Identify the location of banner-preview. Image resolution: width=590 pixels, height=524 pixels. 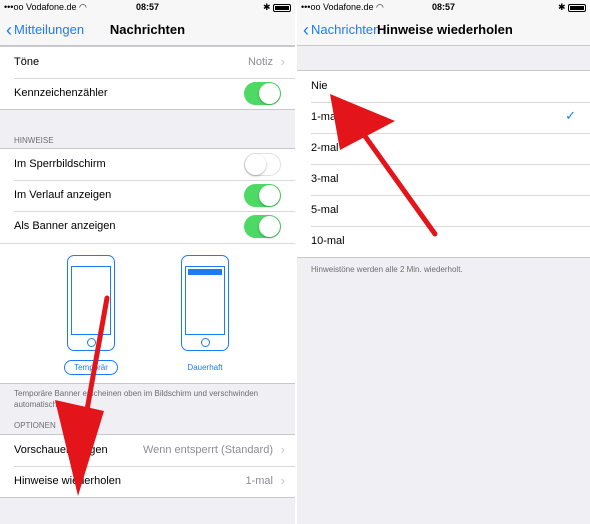
(205, 272).